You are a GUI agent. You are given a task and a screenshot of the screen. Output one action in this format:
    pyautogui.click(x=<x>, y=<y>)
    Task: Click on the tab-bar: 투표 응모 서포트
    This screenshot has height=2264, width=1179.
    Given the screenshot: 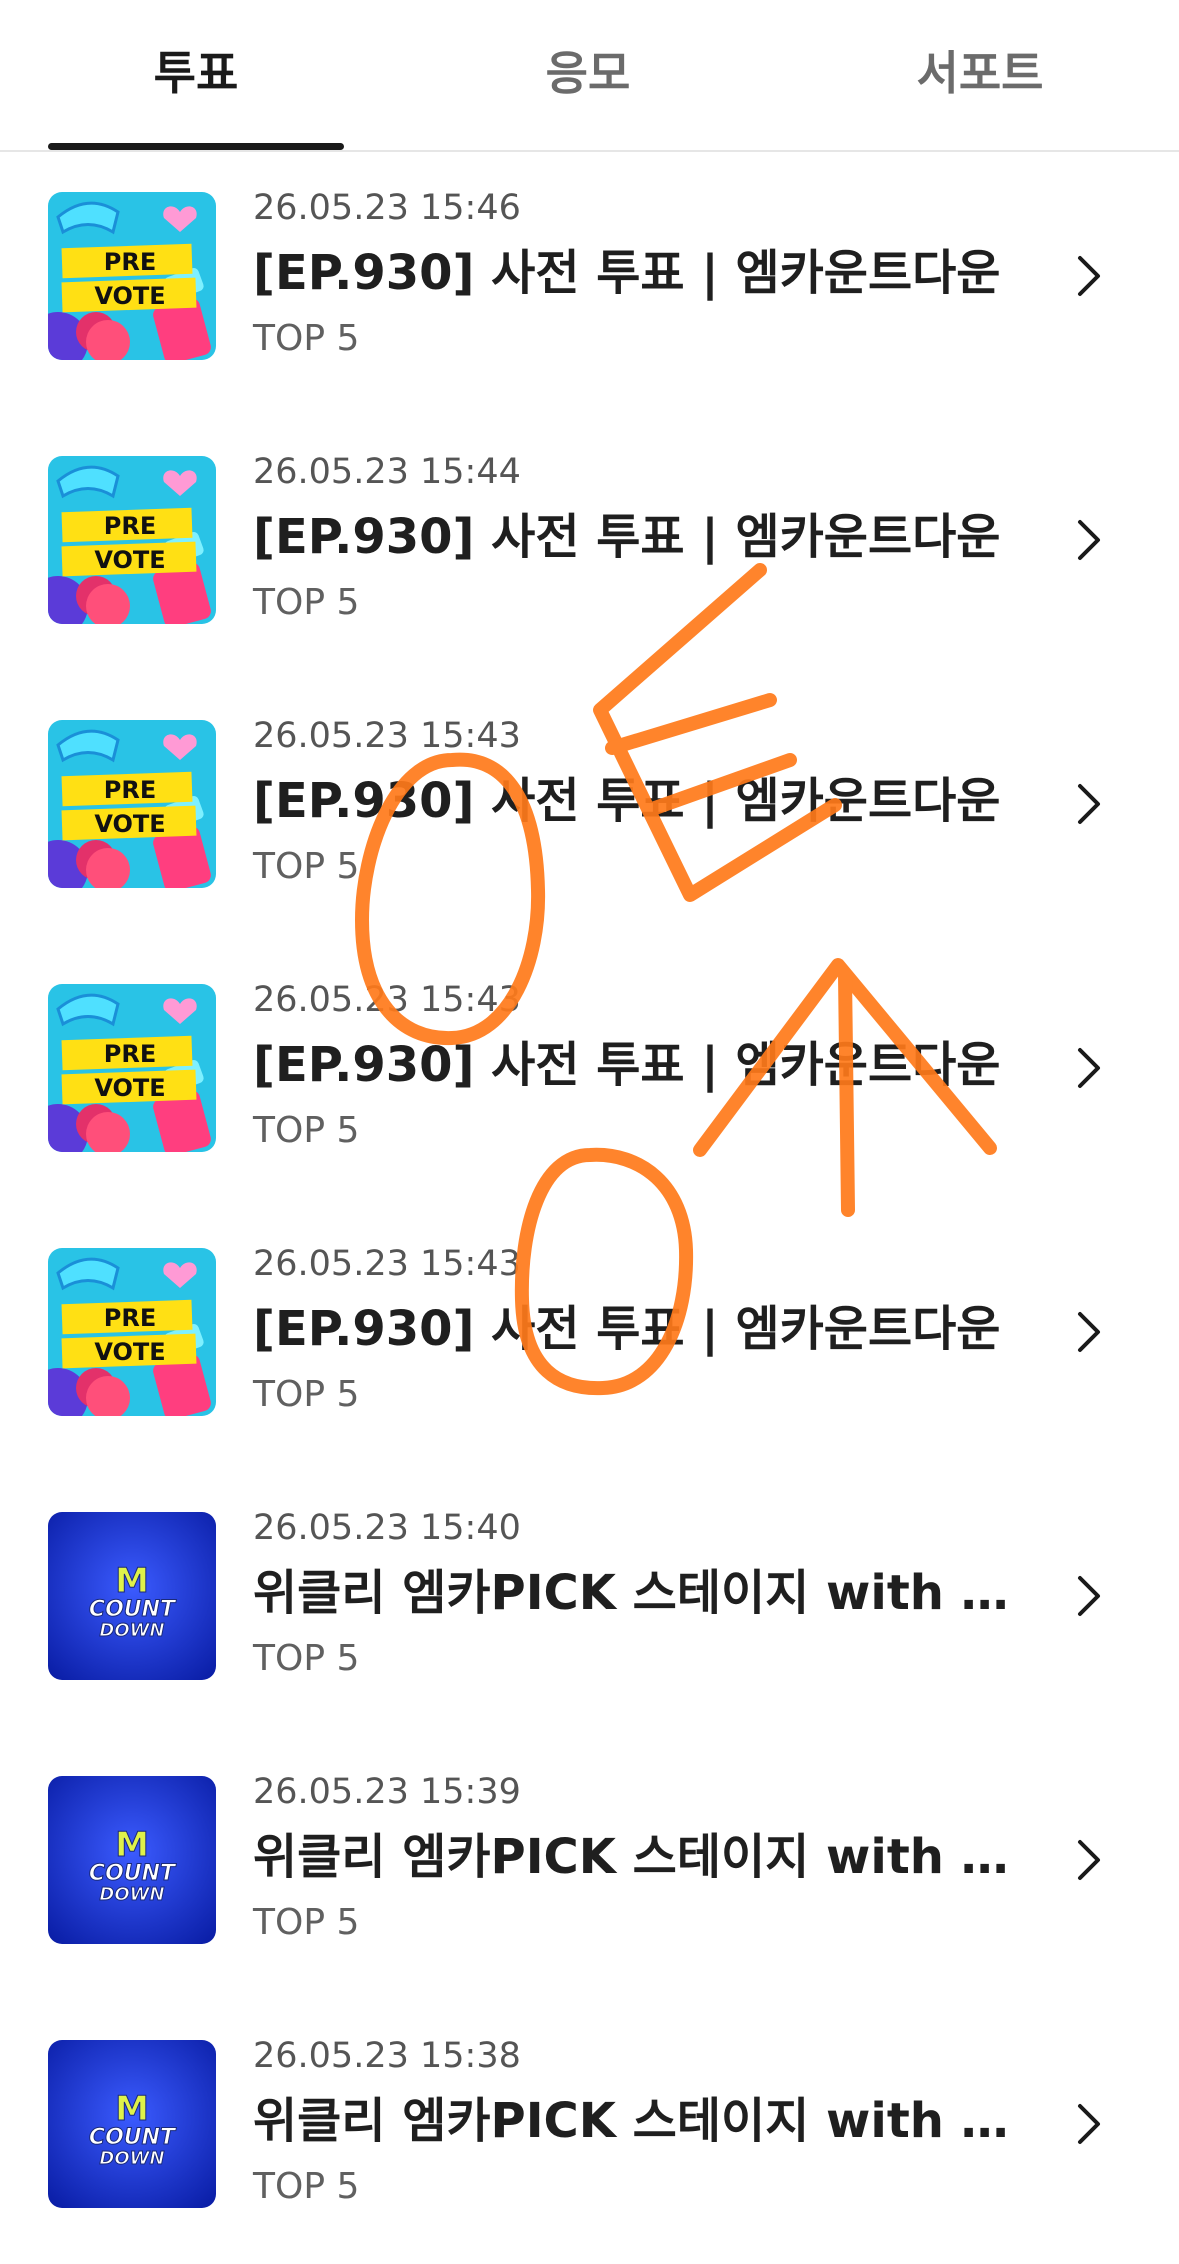 What is the action you would take?
    pyautogui.click(x=589, y=76)
    